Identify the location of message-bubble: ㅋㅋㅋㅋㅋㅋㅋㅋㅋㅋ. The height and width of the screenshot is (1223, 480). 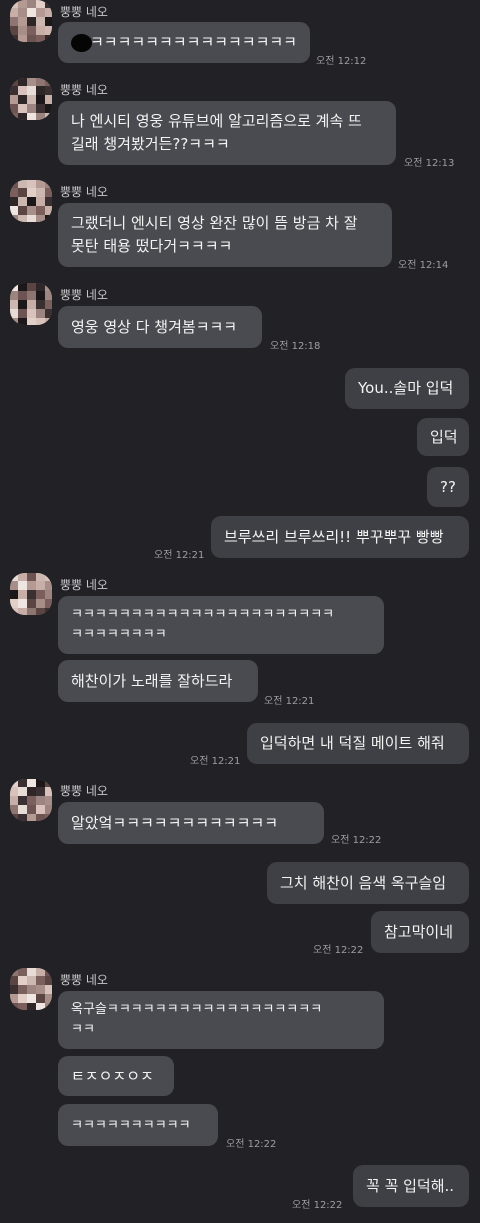
(138, 1125).